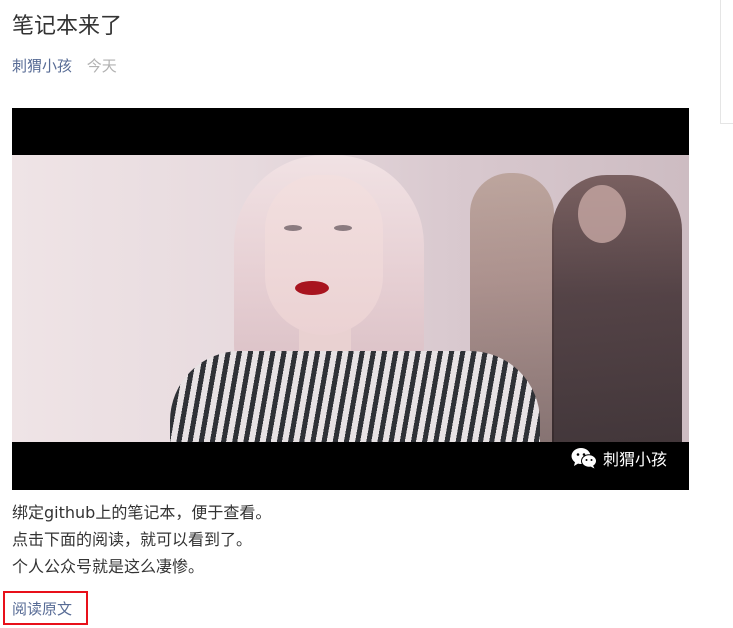  I want to click on cover-watermark: 刺猬小孩, so click(619, 458).